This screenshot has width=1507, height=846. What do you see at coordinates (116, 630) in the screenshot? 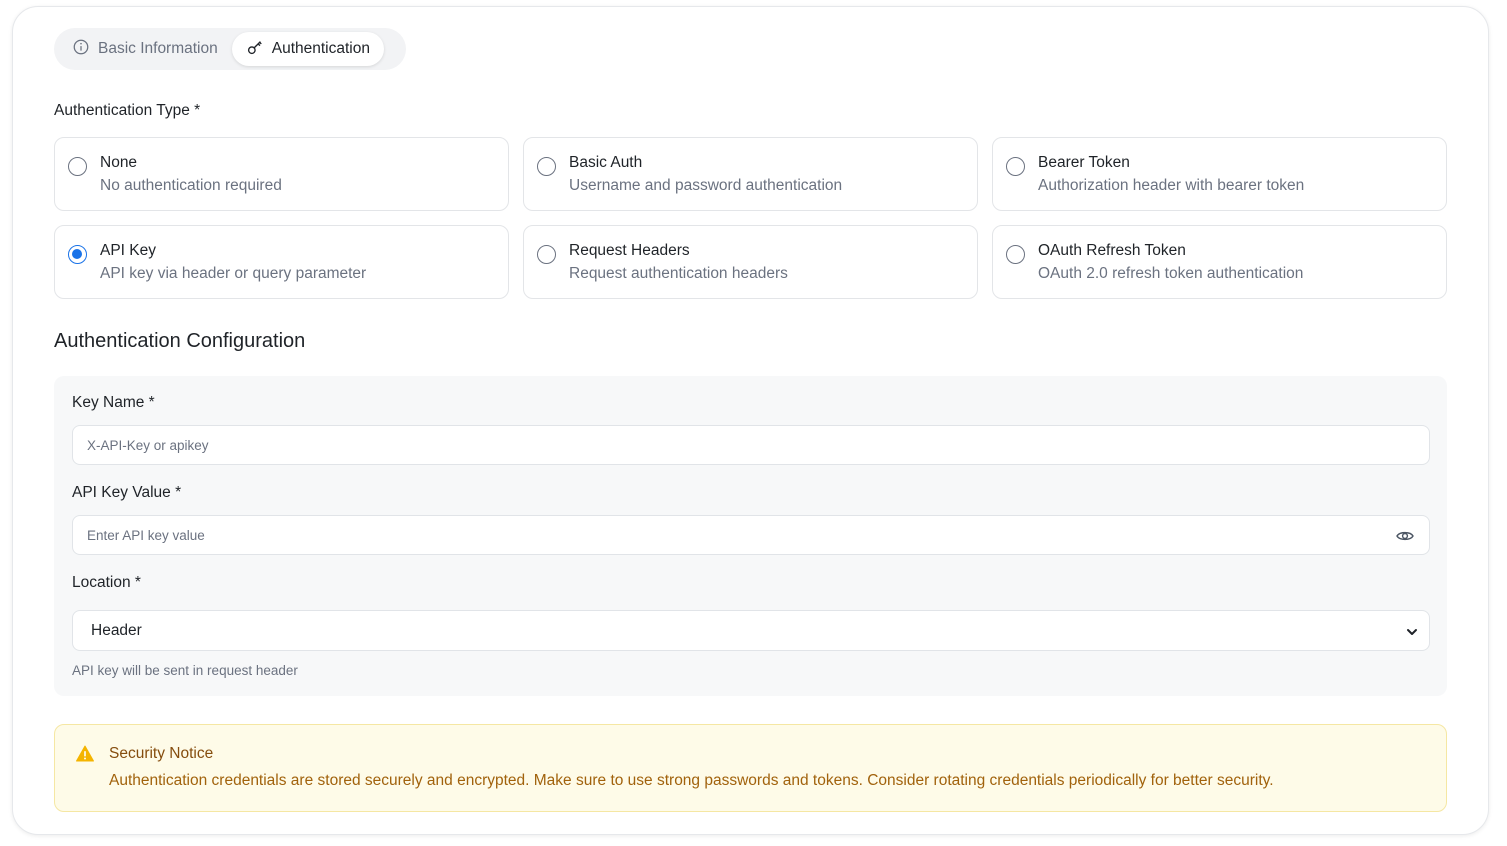
I see `location-selected-value: Header` at bounding box center [116, 630].